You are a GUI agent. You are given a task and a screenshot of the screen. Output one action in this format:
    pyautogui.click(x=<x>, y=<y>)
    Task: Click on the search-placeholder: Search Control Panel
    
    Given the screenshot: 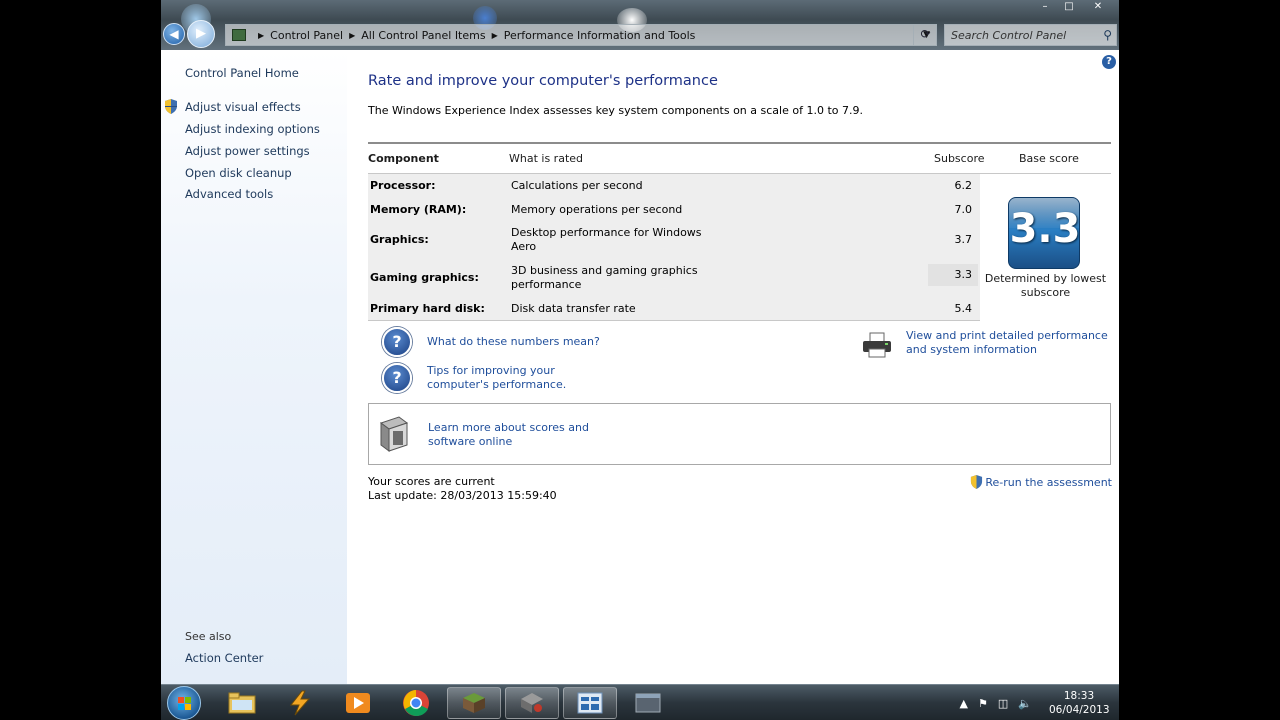 What is the action you would take?
    pyautogui.click(x=1009, y=35)
    